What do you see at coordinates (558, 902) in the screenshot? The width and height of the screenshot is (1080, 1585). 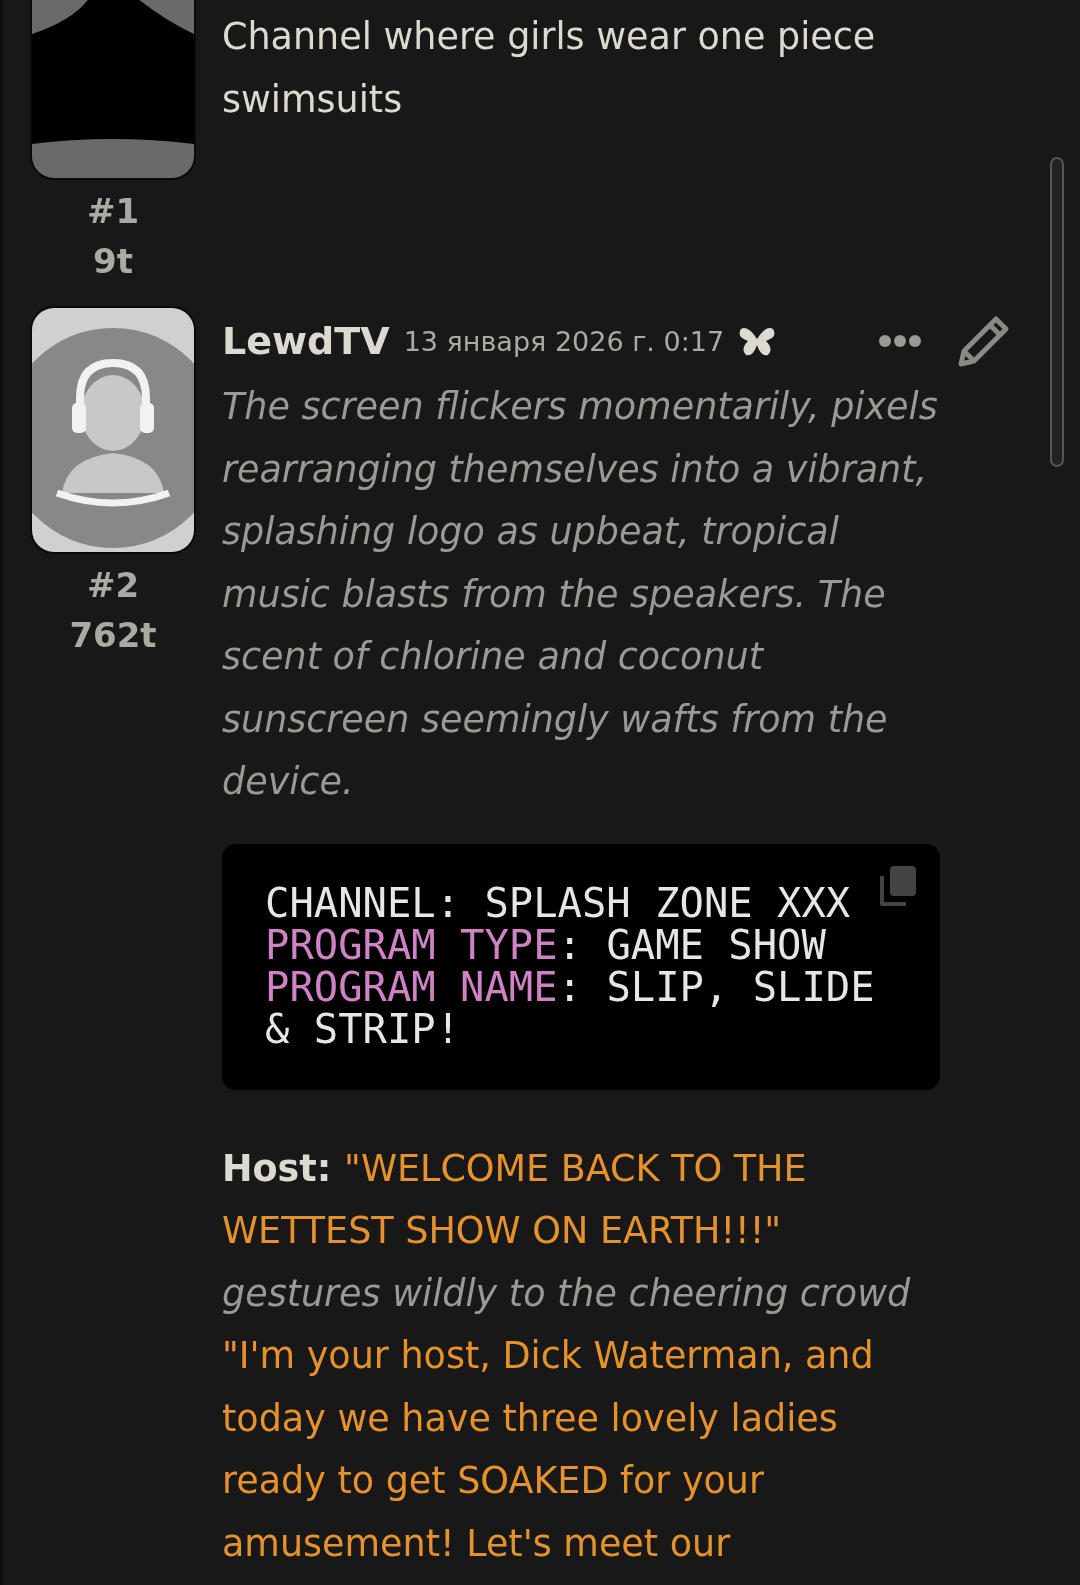 I see `code-line: CHANNEL: SPLASH ZONE XXX` at bounding box center [558, 902].